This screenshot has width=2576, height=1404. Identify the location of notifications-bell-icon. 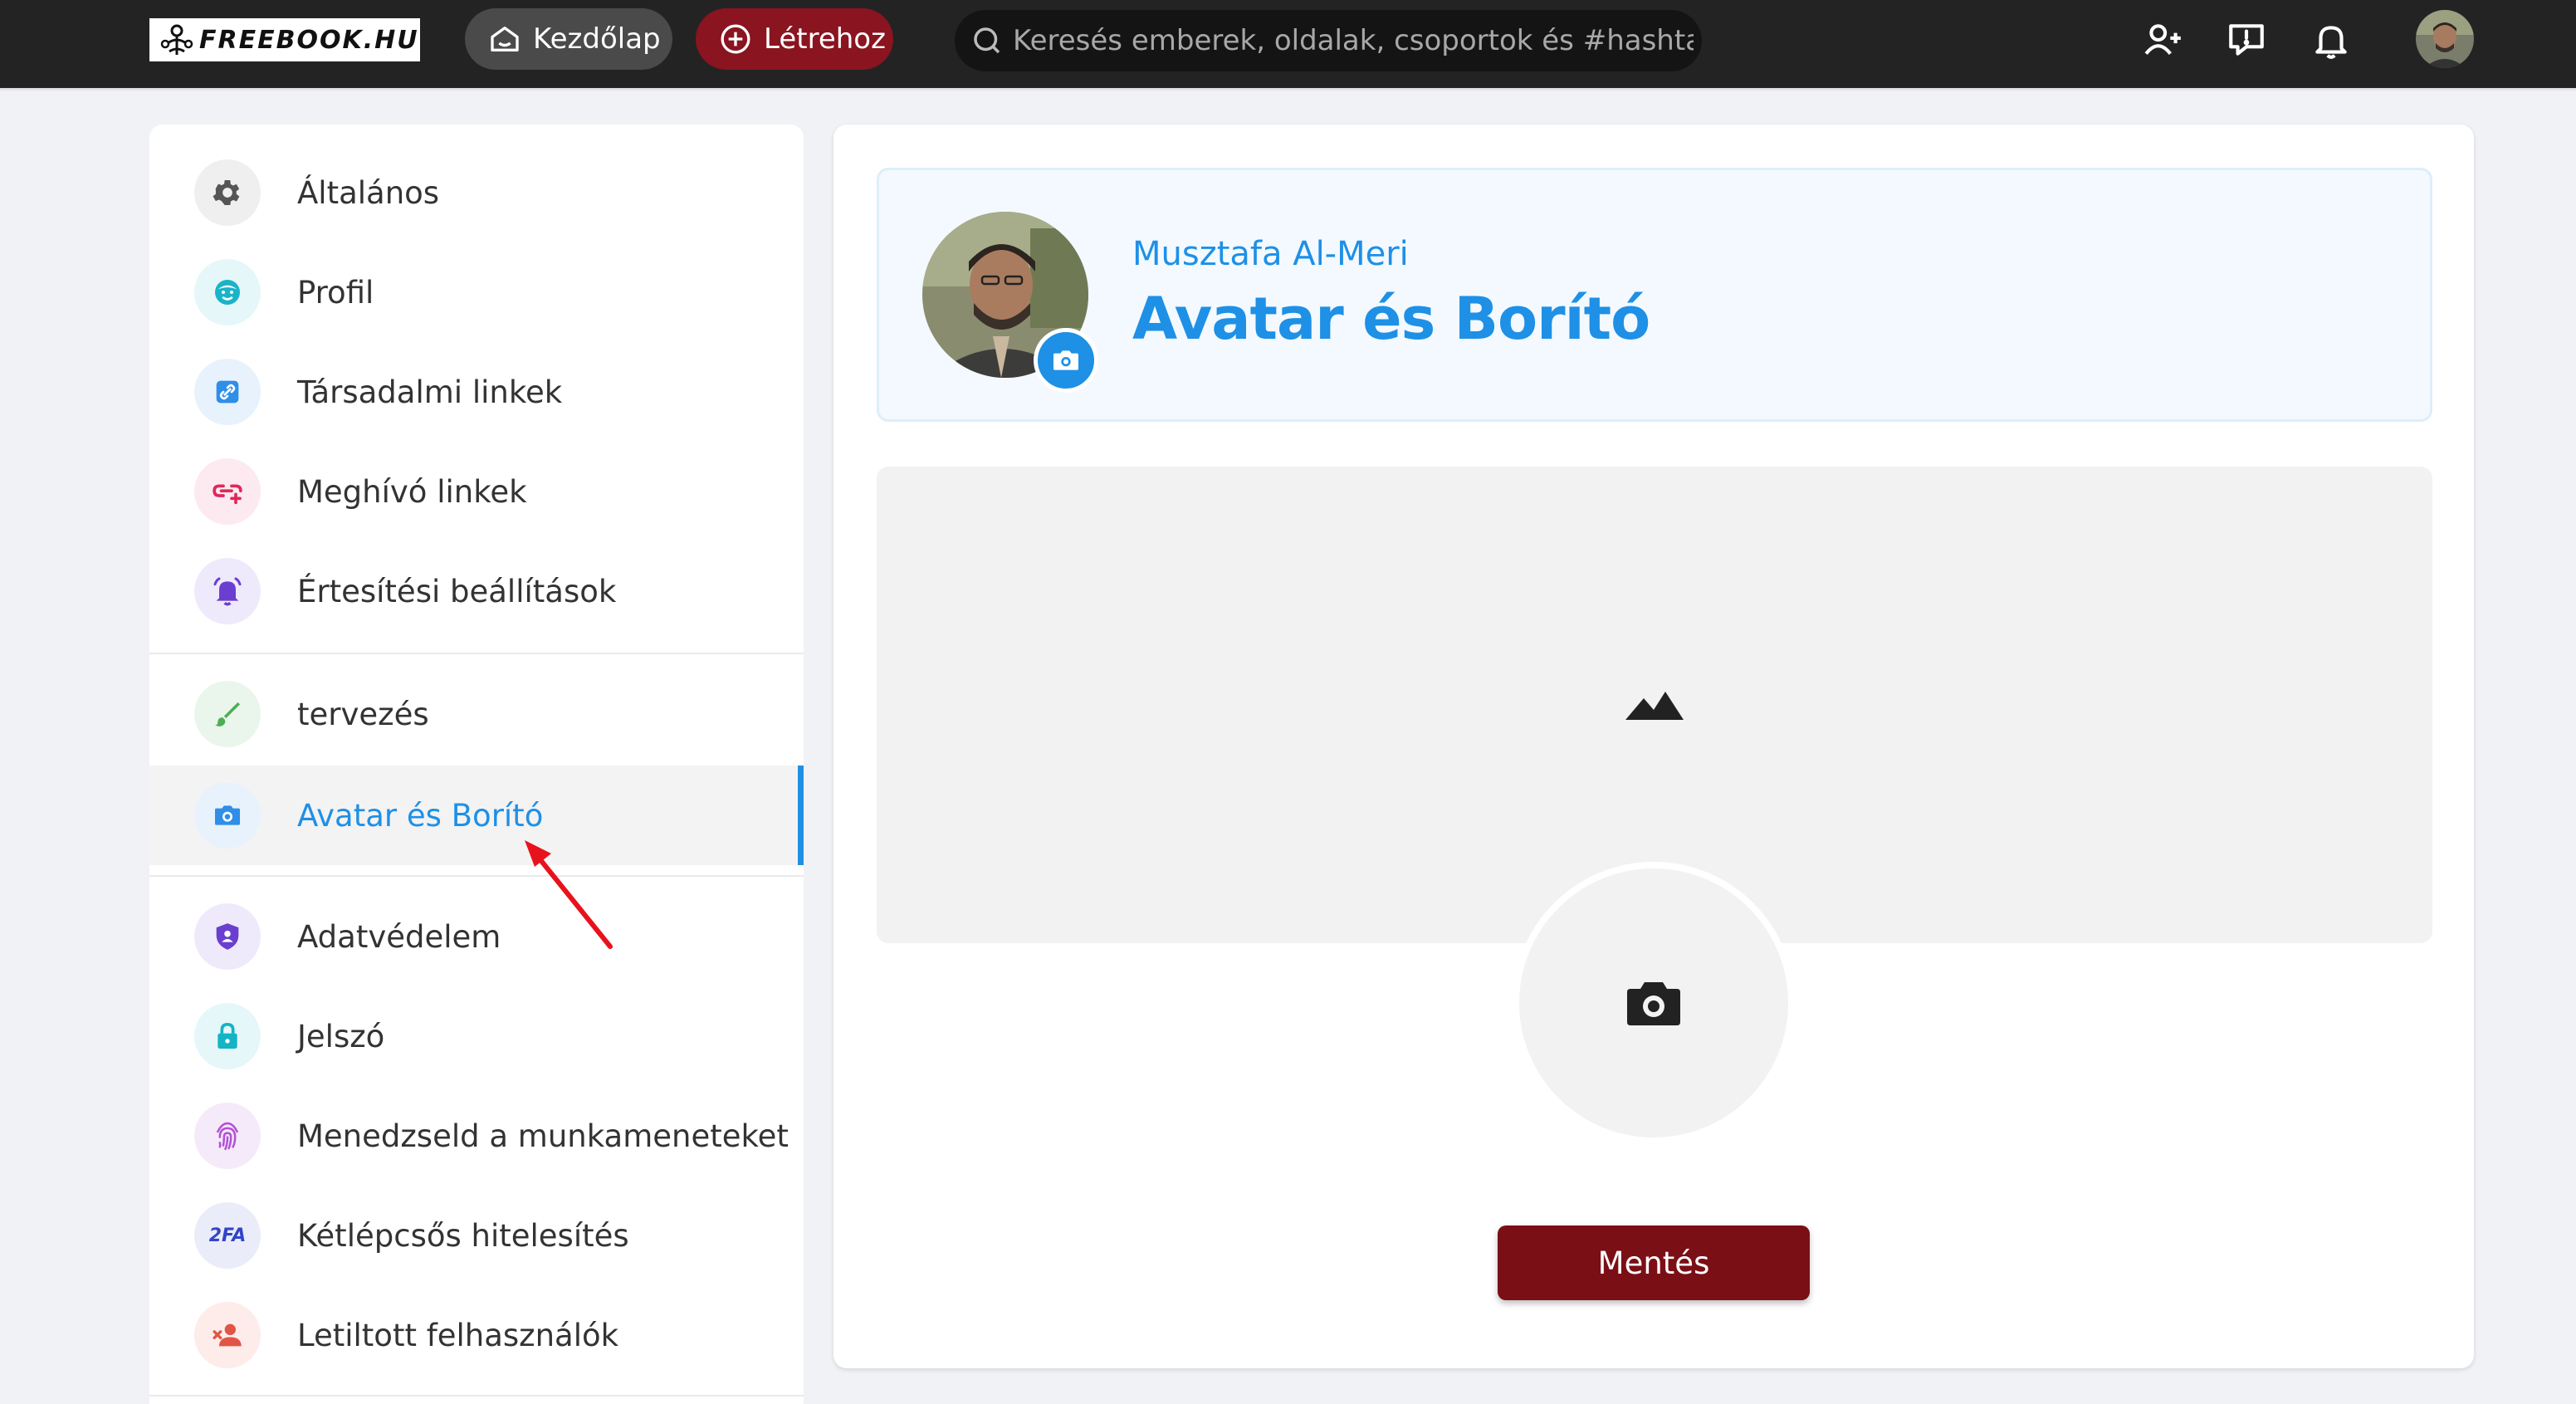
(2331, 43).